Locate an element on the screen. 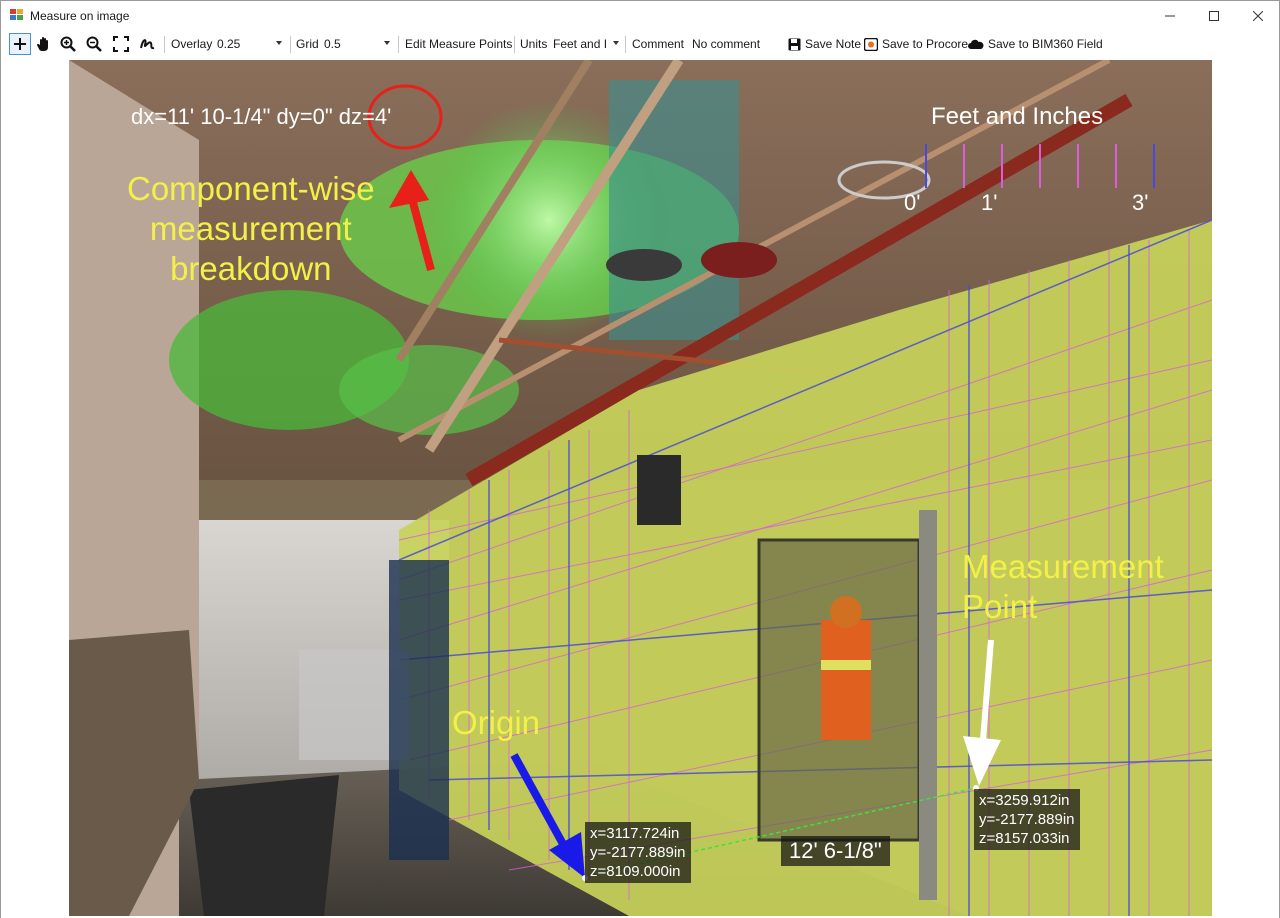  grid-label: Grid is located at coordinates (307, 44).